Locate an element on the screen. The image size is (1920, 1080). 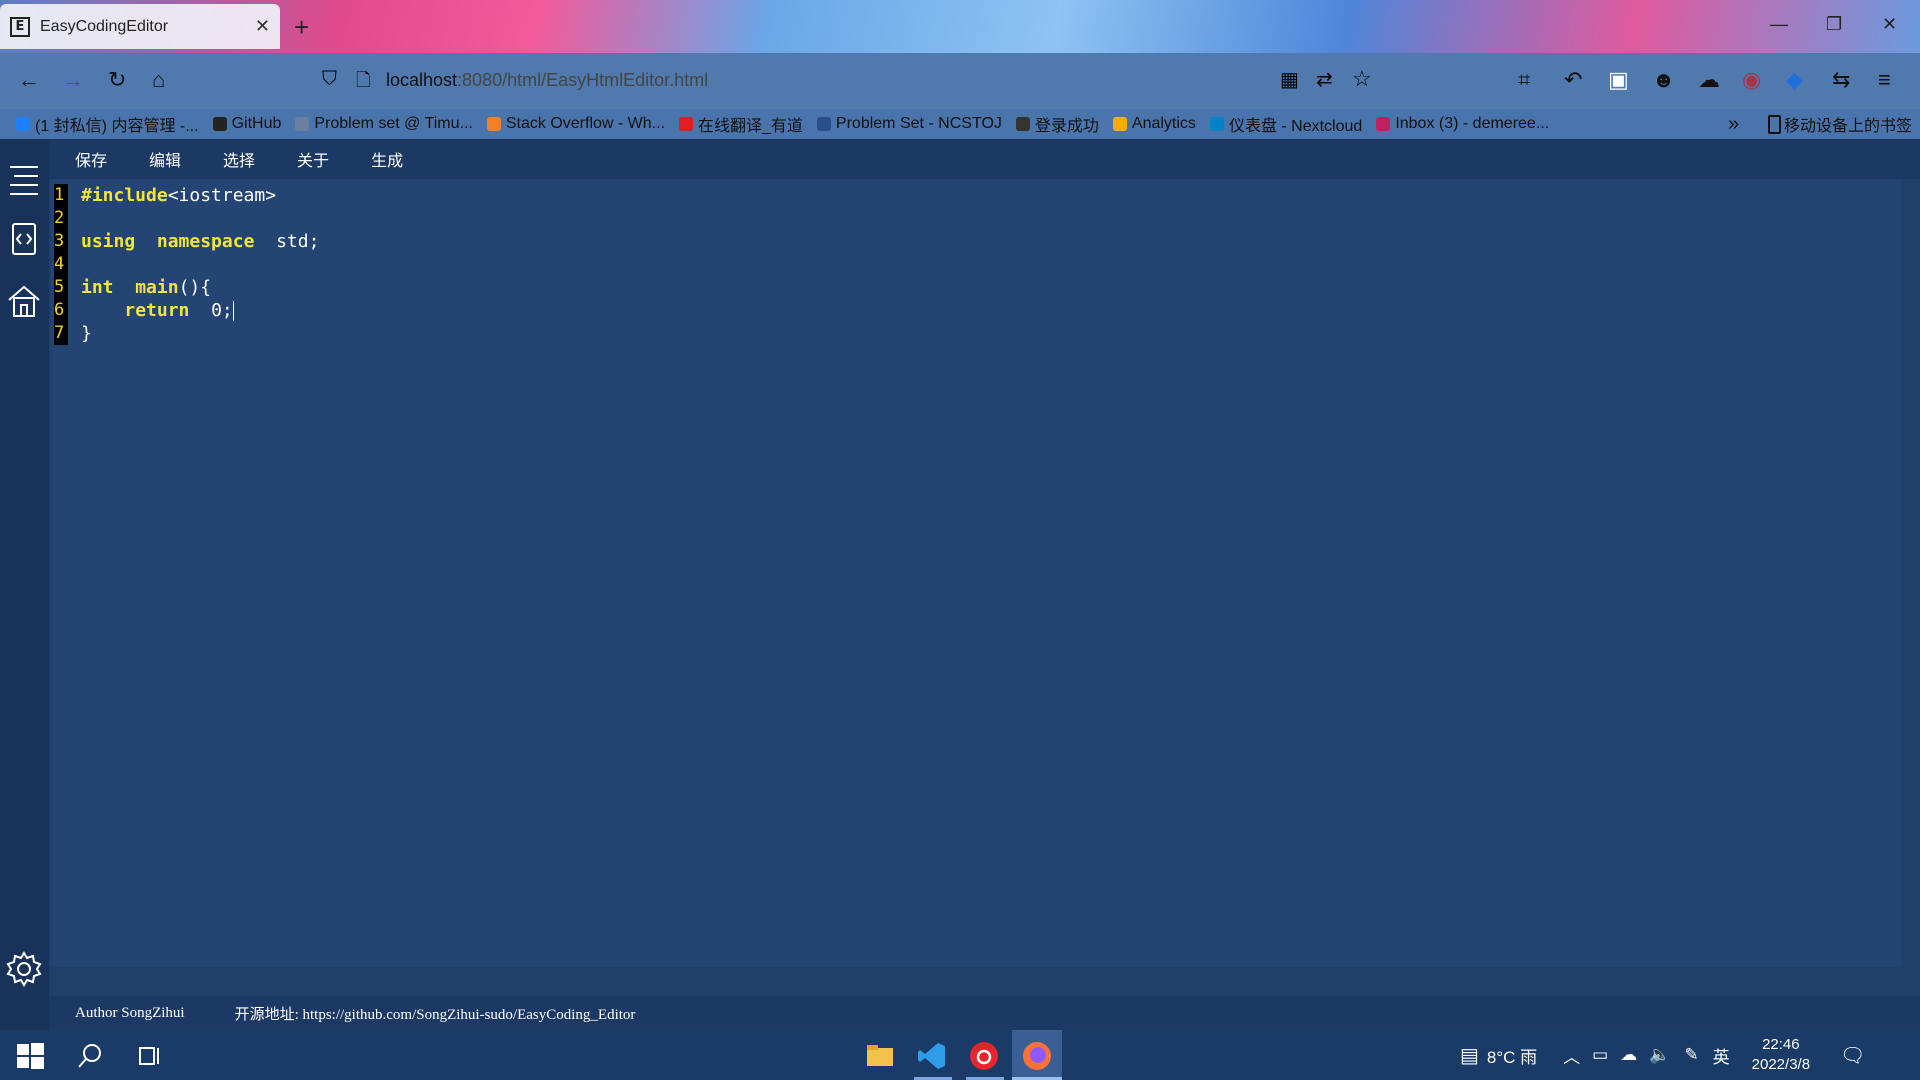
code-line: } is located at coordinates (86, 333).